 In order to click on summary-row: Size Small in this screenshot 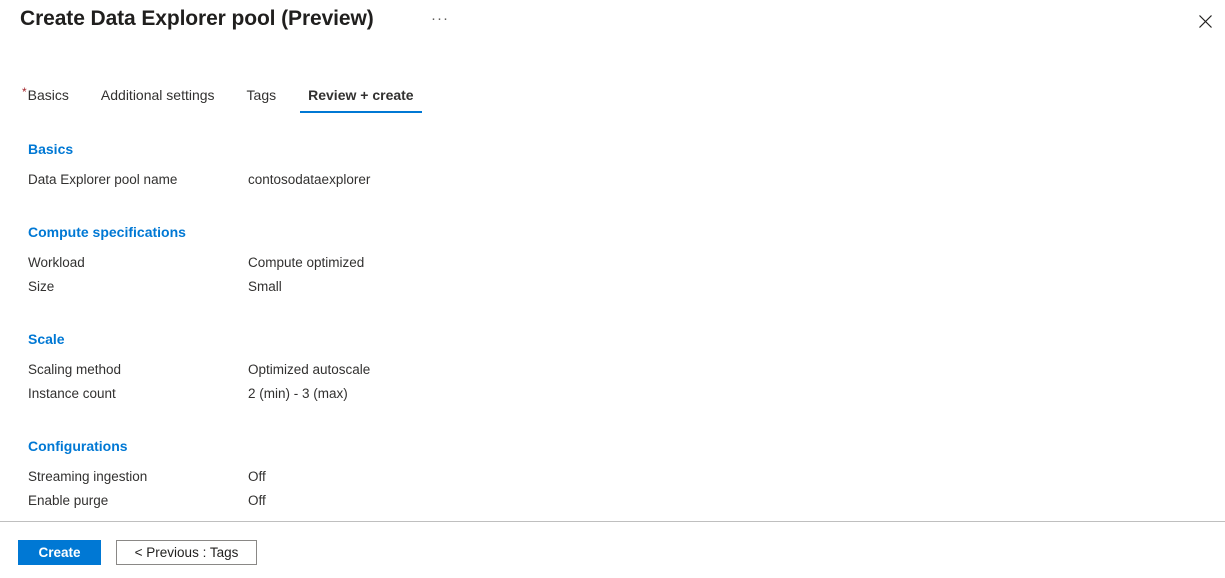, I will do `click(612, 290)`.